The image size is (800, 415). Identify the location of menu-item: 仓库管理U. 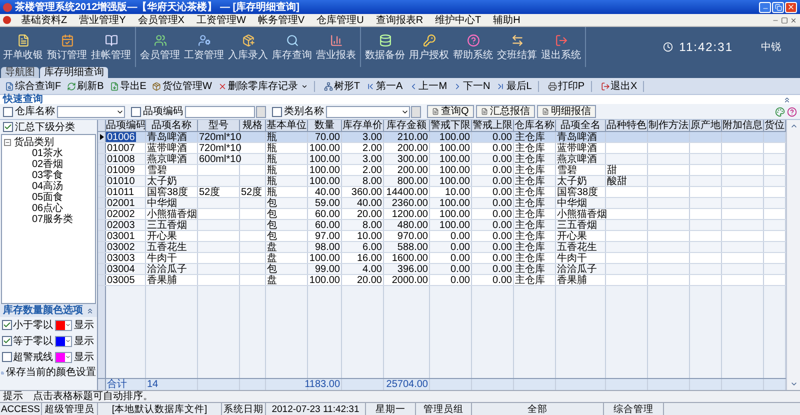
(340, 20).